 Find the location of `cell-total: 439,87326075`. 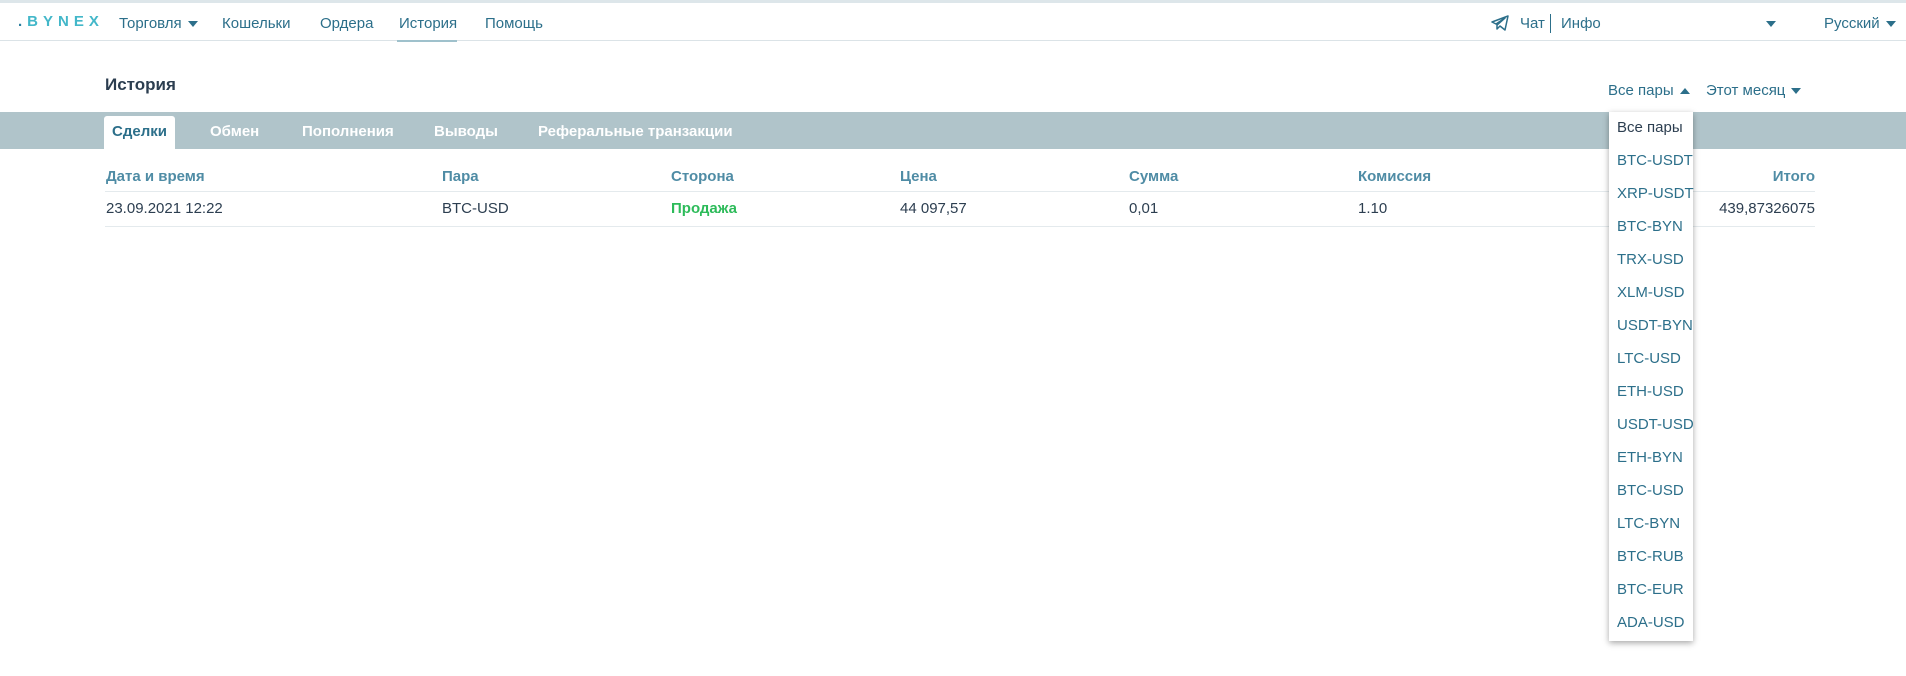

cell-total: 439,87326075 is located at coordinates (1767, 208).